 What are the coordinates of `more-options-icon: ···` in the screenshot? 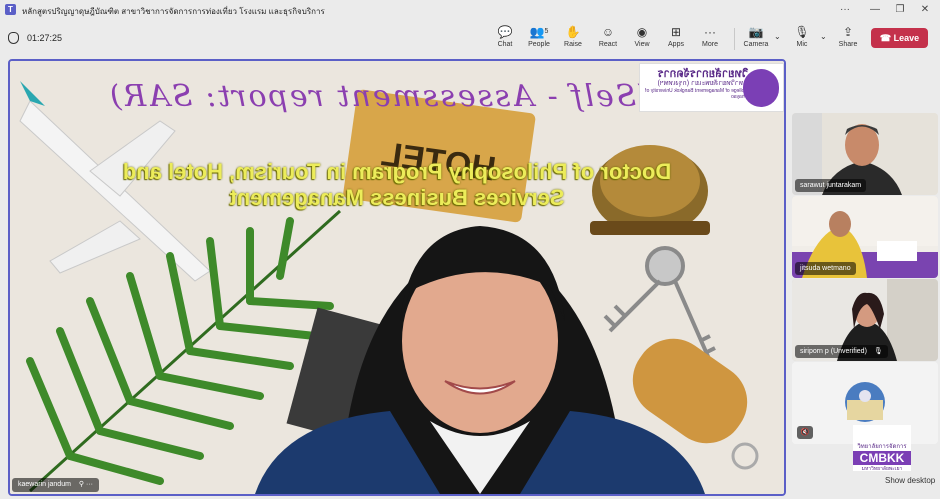 It's located at (845, 10).